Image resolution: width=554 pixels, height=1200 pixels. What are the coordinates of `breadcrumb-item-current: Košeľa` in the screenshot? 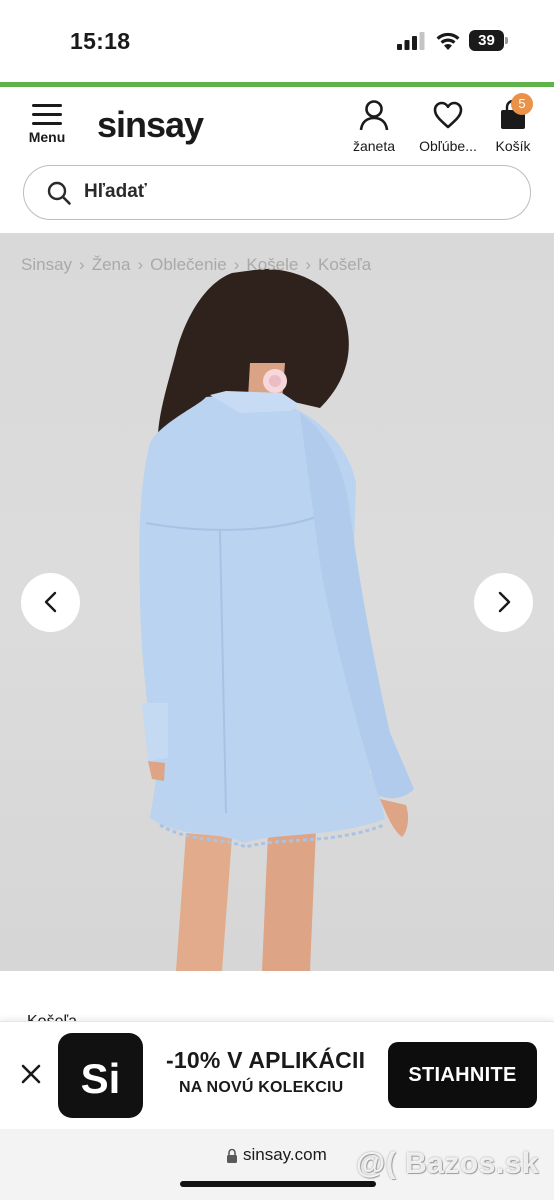 It's located at (345, 264).